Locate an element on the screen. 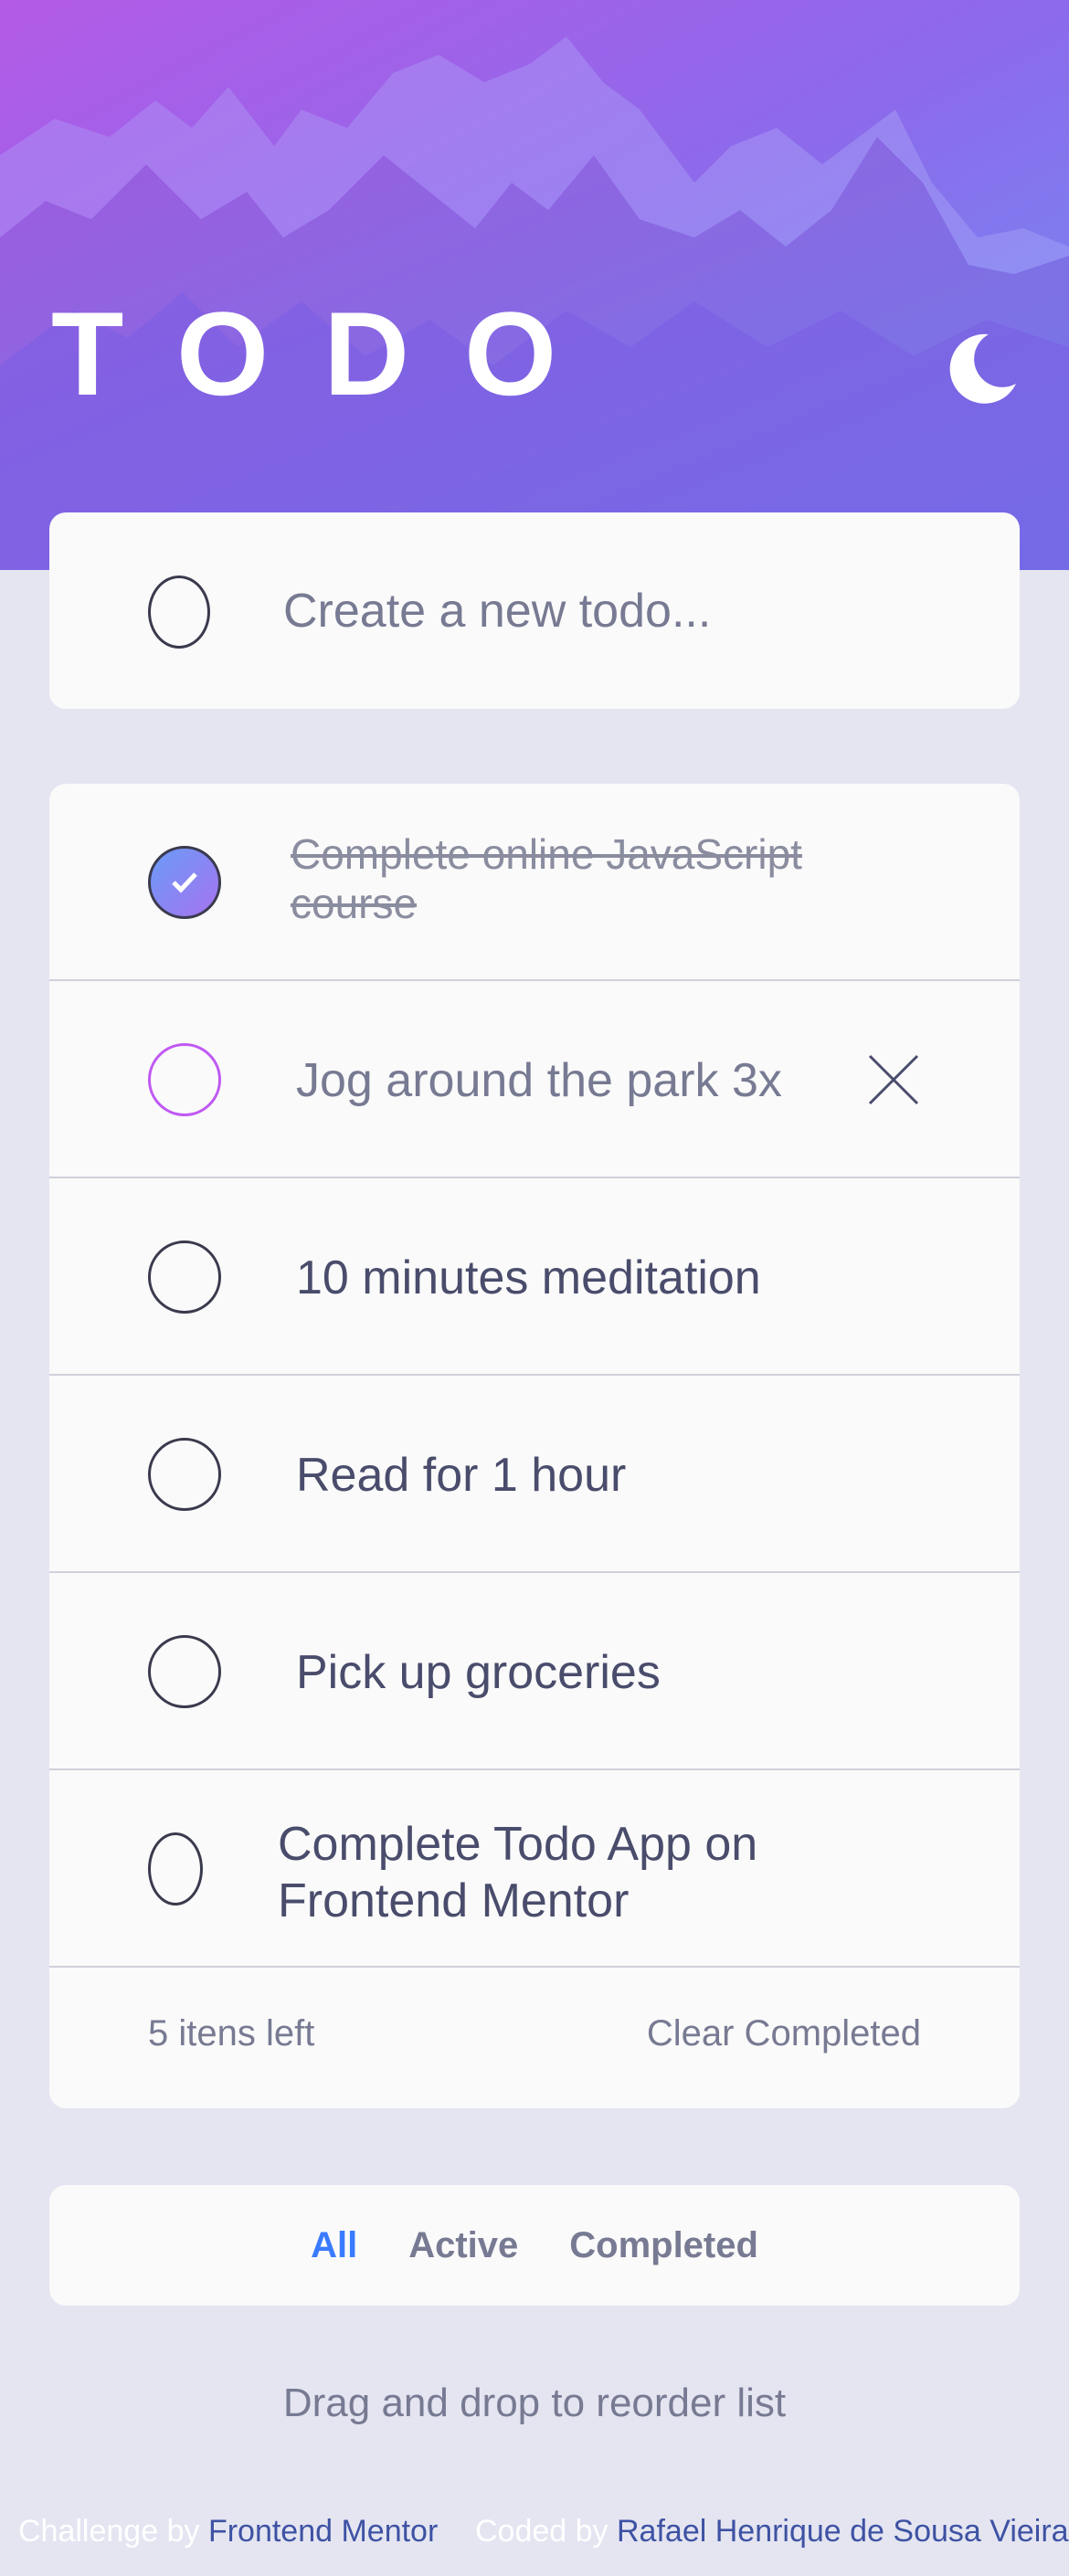 The width and height of the screenshot is (1069, 2576). coded-by-attribution: Coded by Rafael Henrique de Sousa Vieira is located at coordinates (772, 2532).